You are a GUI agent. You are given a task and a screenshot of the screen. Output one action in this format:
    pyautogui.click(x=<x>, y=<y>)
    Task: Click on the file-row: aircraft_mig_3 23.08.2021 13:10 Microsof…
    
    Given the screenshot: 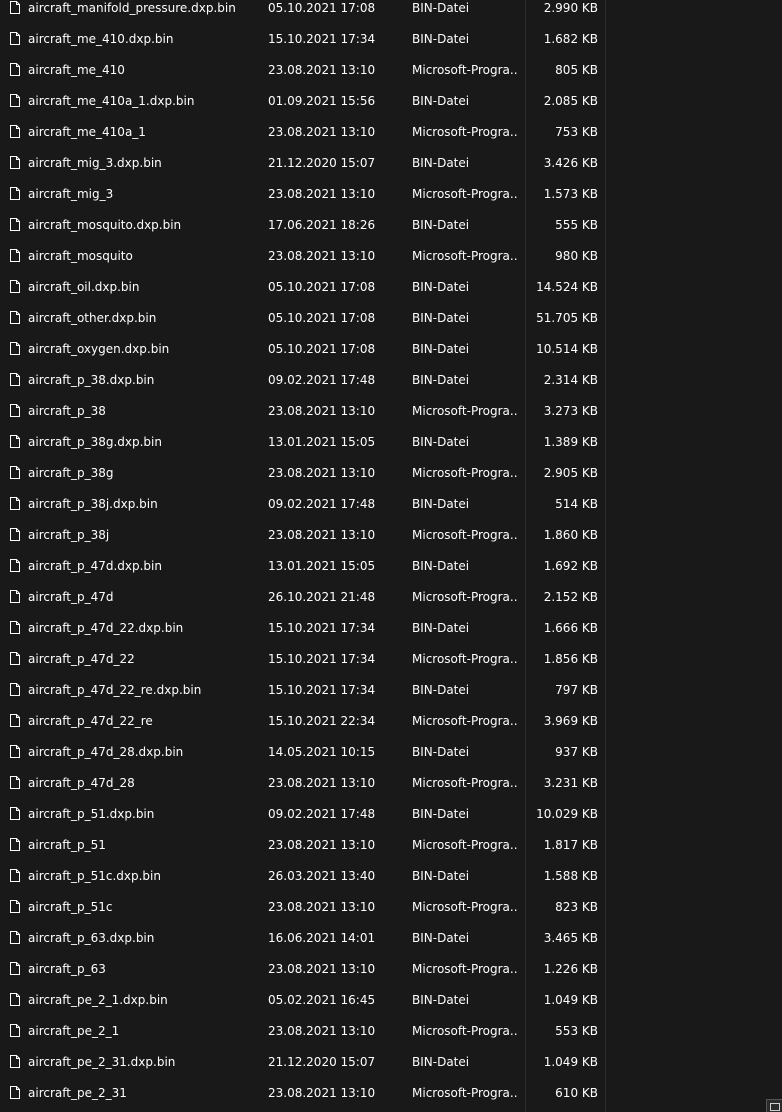 What is the action you would take?
    pyautogui.click(x=391, y=197)
    